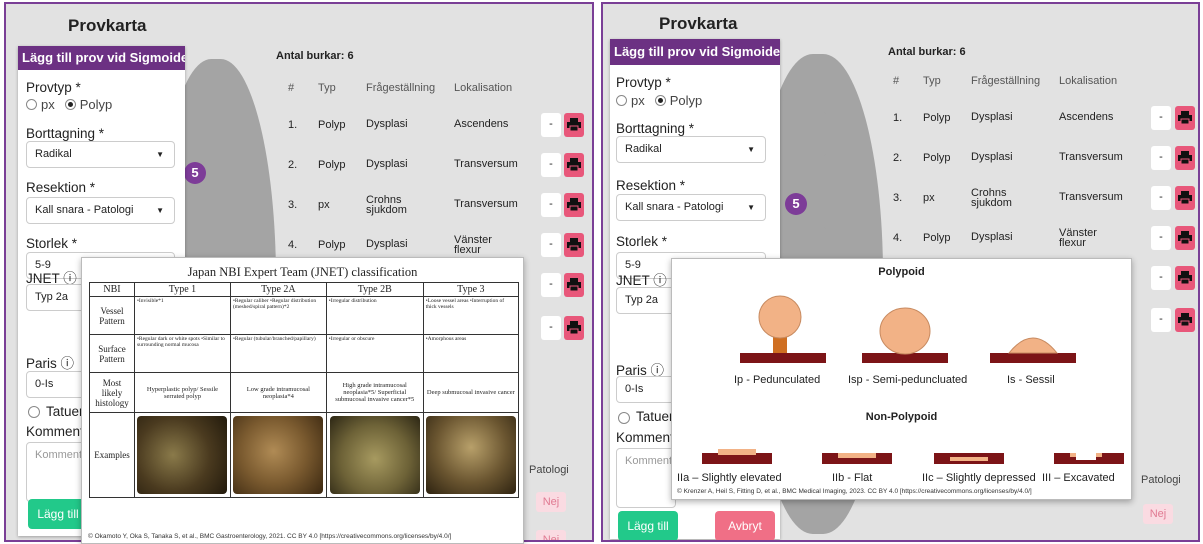 This screenshot has height=544, width=1203. I want to click on jnet-col-header: NBI, so click(112, 289).